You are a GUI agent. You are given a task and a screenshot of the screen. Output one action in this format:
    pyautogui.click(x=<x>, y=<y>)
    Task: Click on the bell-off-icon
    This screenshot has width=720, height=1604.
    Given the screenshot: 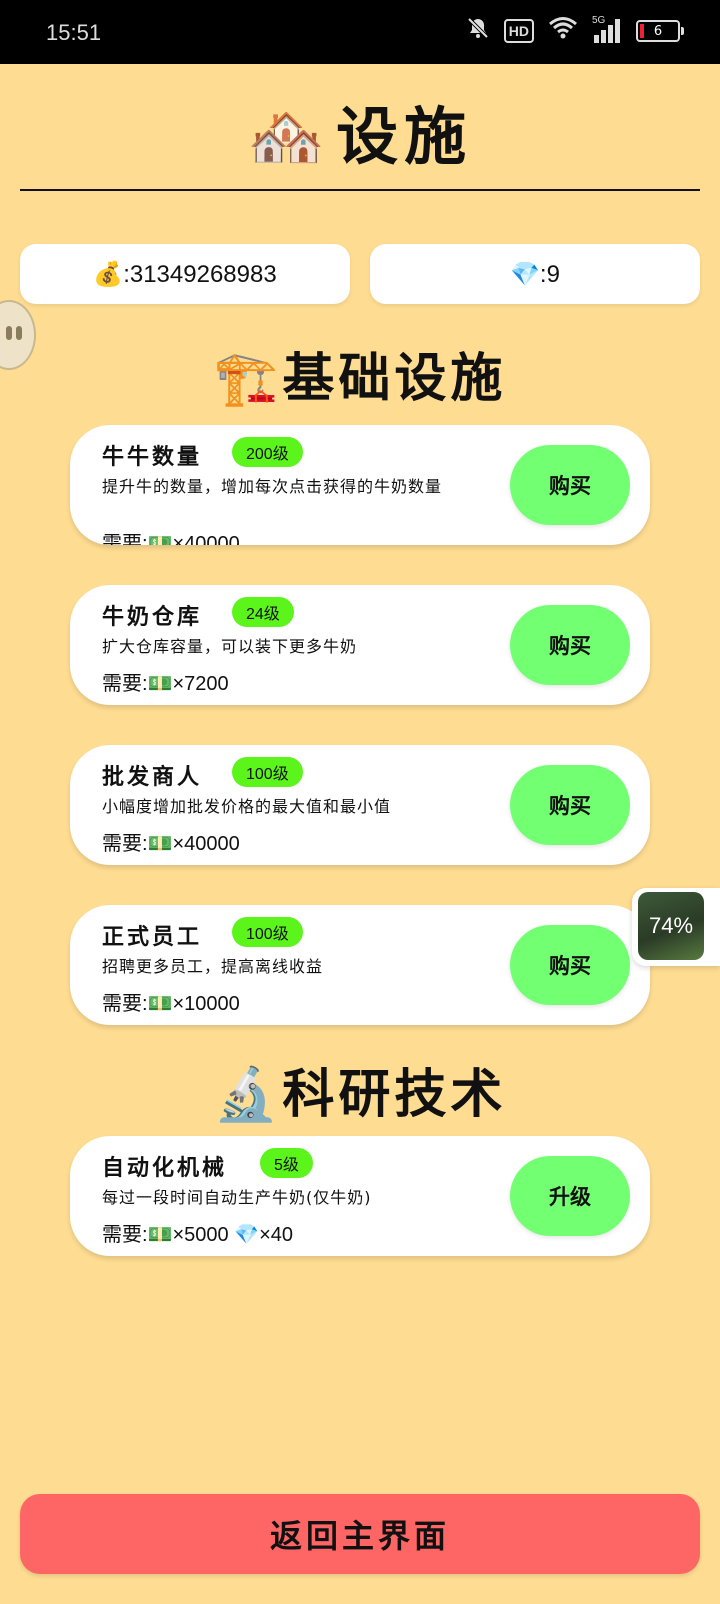 What is the action you would take?
    pyautogui.click(x=478, y=31)
    